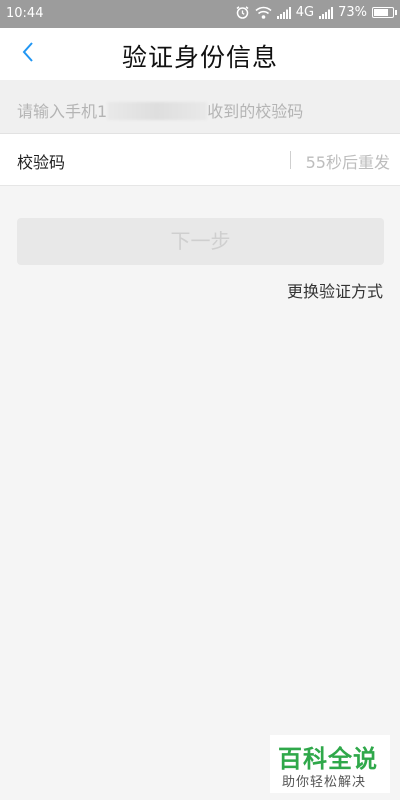  I want to click on resend-countdown: 55秒后重发, so click(348, 161).